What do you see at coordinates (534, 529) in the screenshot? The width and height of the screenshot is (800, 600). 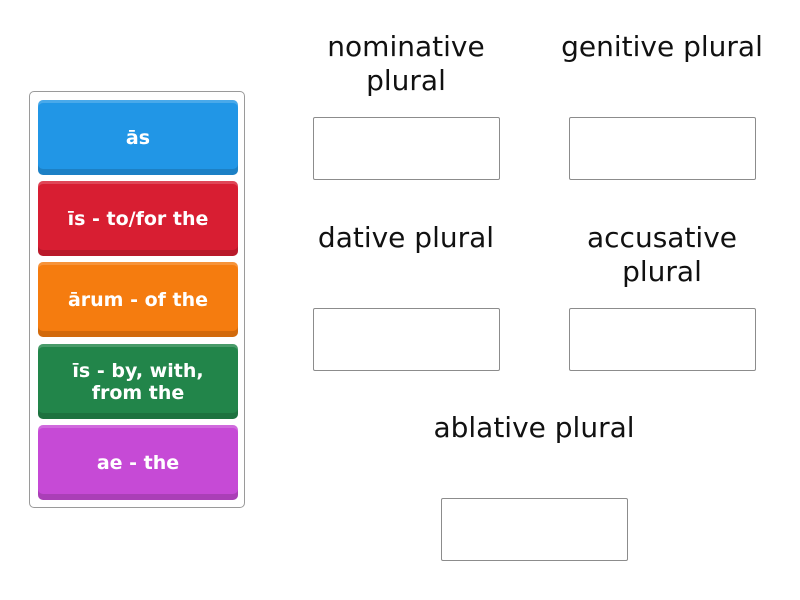 I see `drop-slot-ablative` at bounding box center [534, 529].